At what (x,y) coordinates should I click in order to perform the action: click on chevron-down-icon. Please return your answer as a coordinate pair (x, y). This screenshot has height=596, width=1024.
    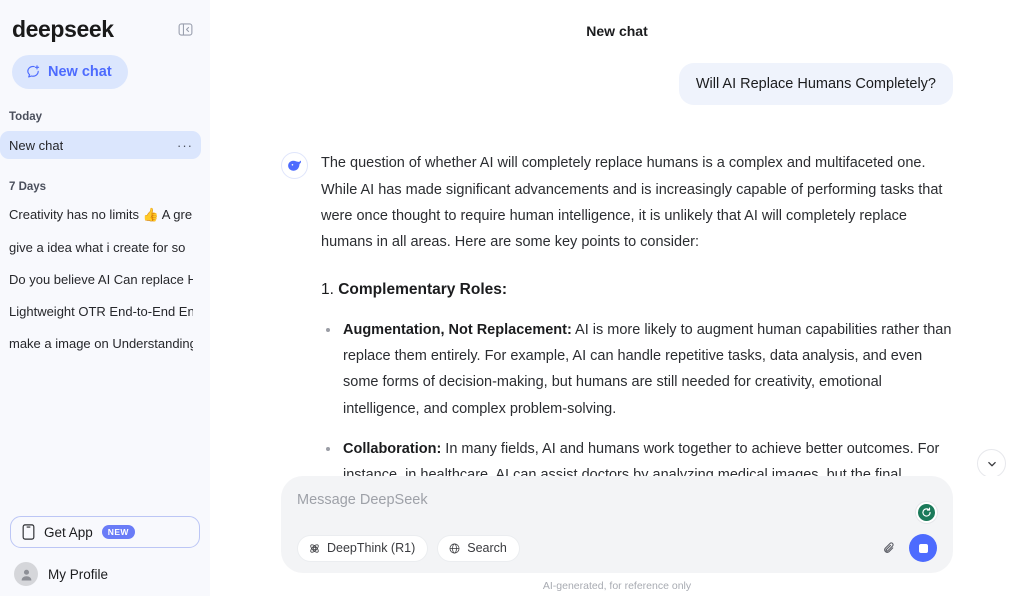
    Looking at the image, I should click on (991, 463).